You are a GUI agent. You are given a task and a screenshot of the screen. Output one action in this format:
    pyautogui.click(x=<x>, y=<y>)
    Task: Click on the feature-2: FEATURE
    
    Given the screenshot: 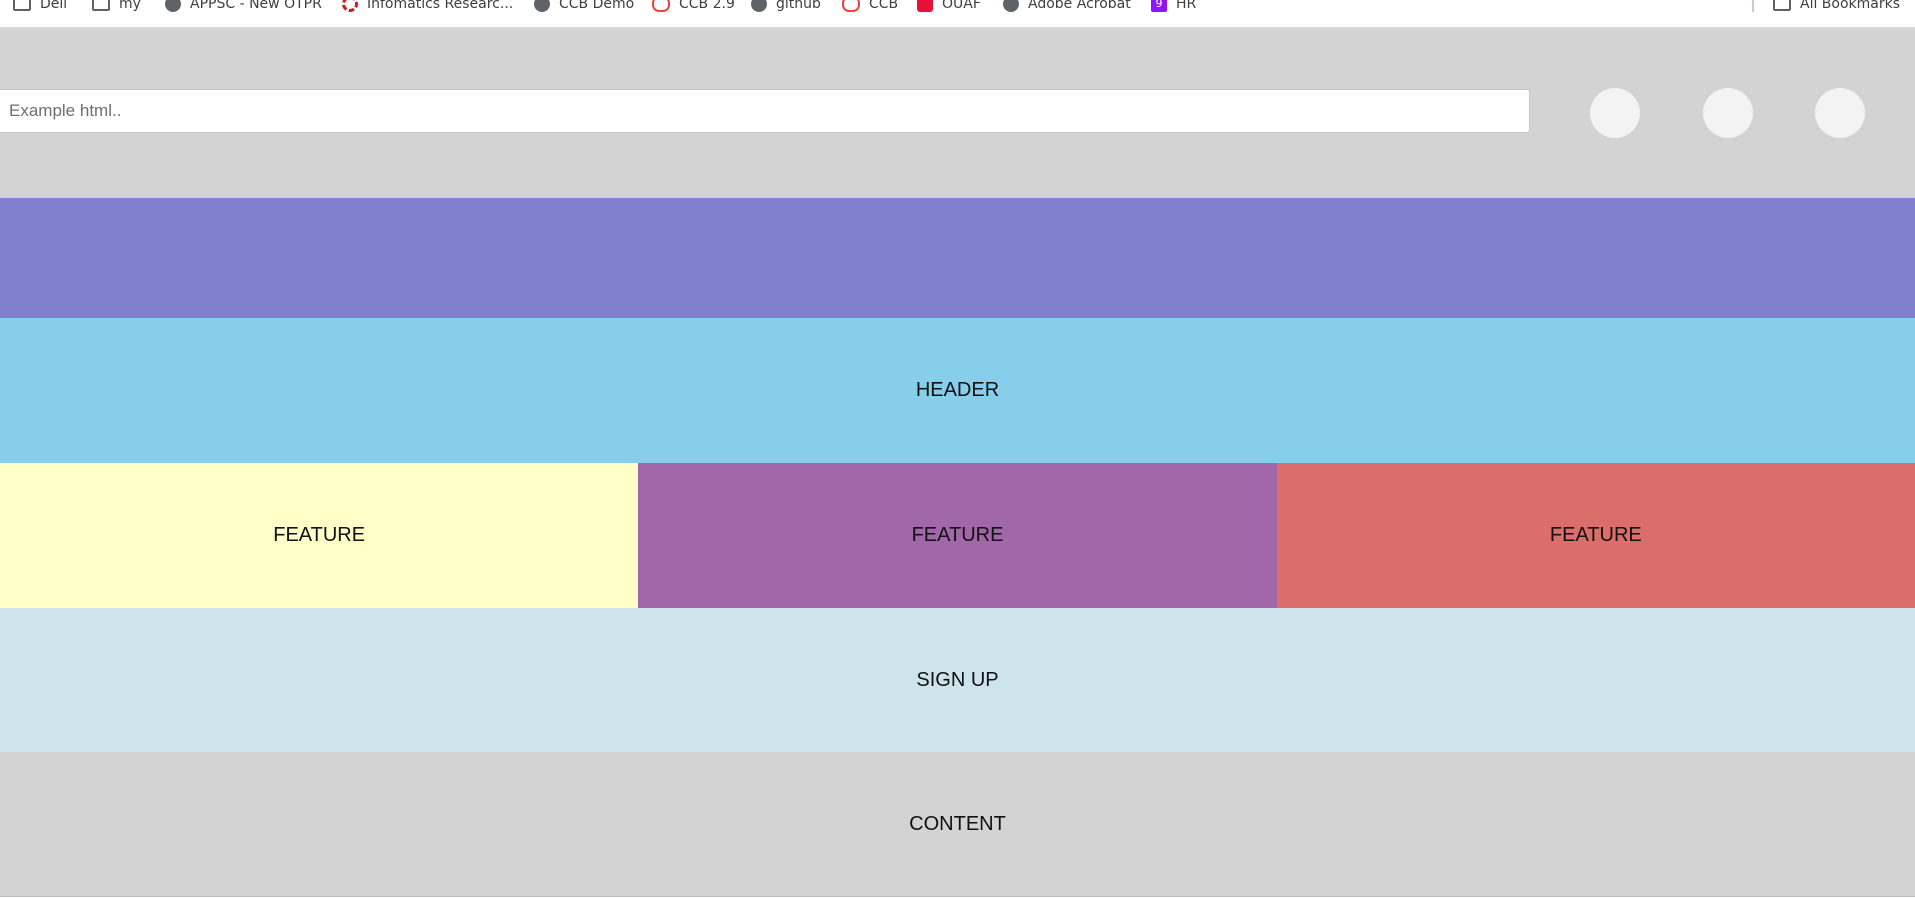 What is the action you would take?
    pyautogui.click(x=957, y=535)
    